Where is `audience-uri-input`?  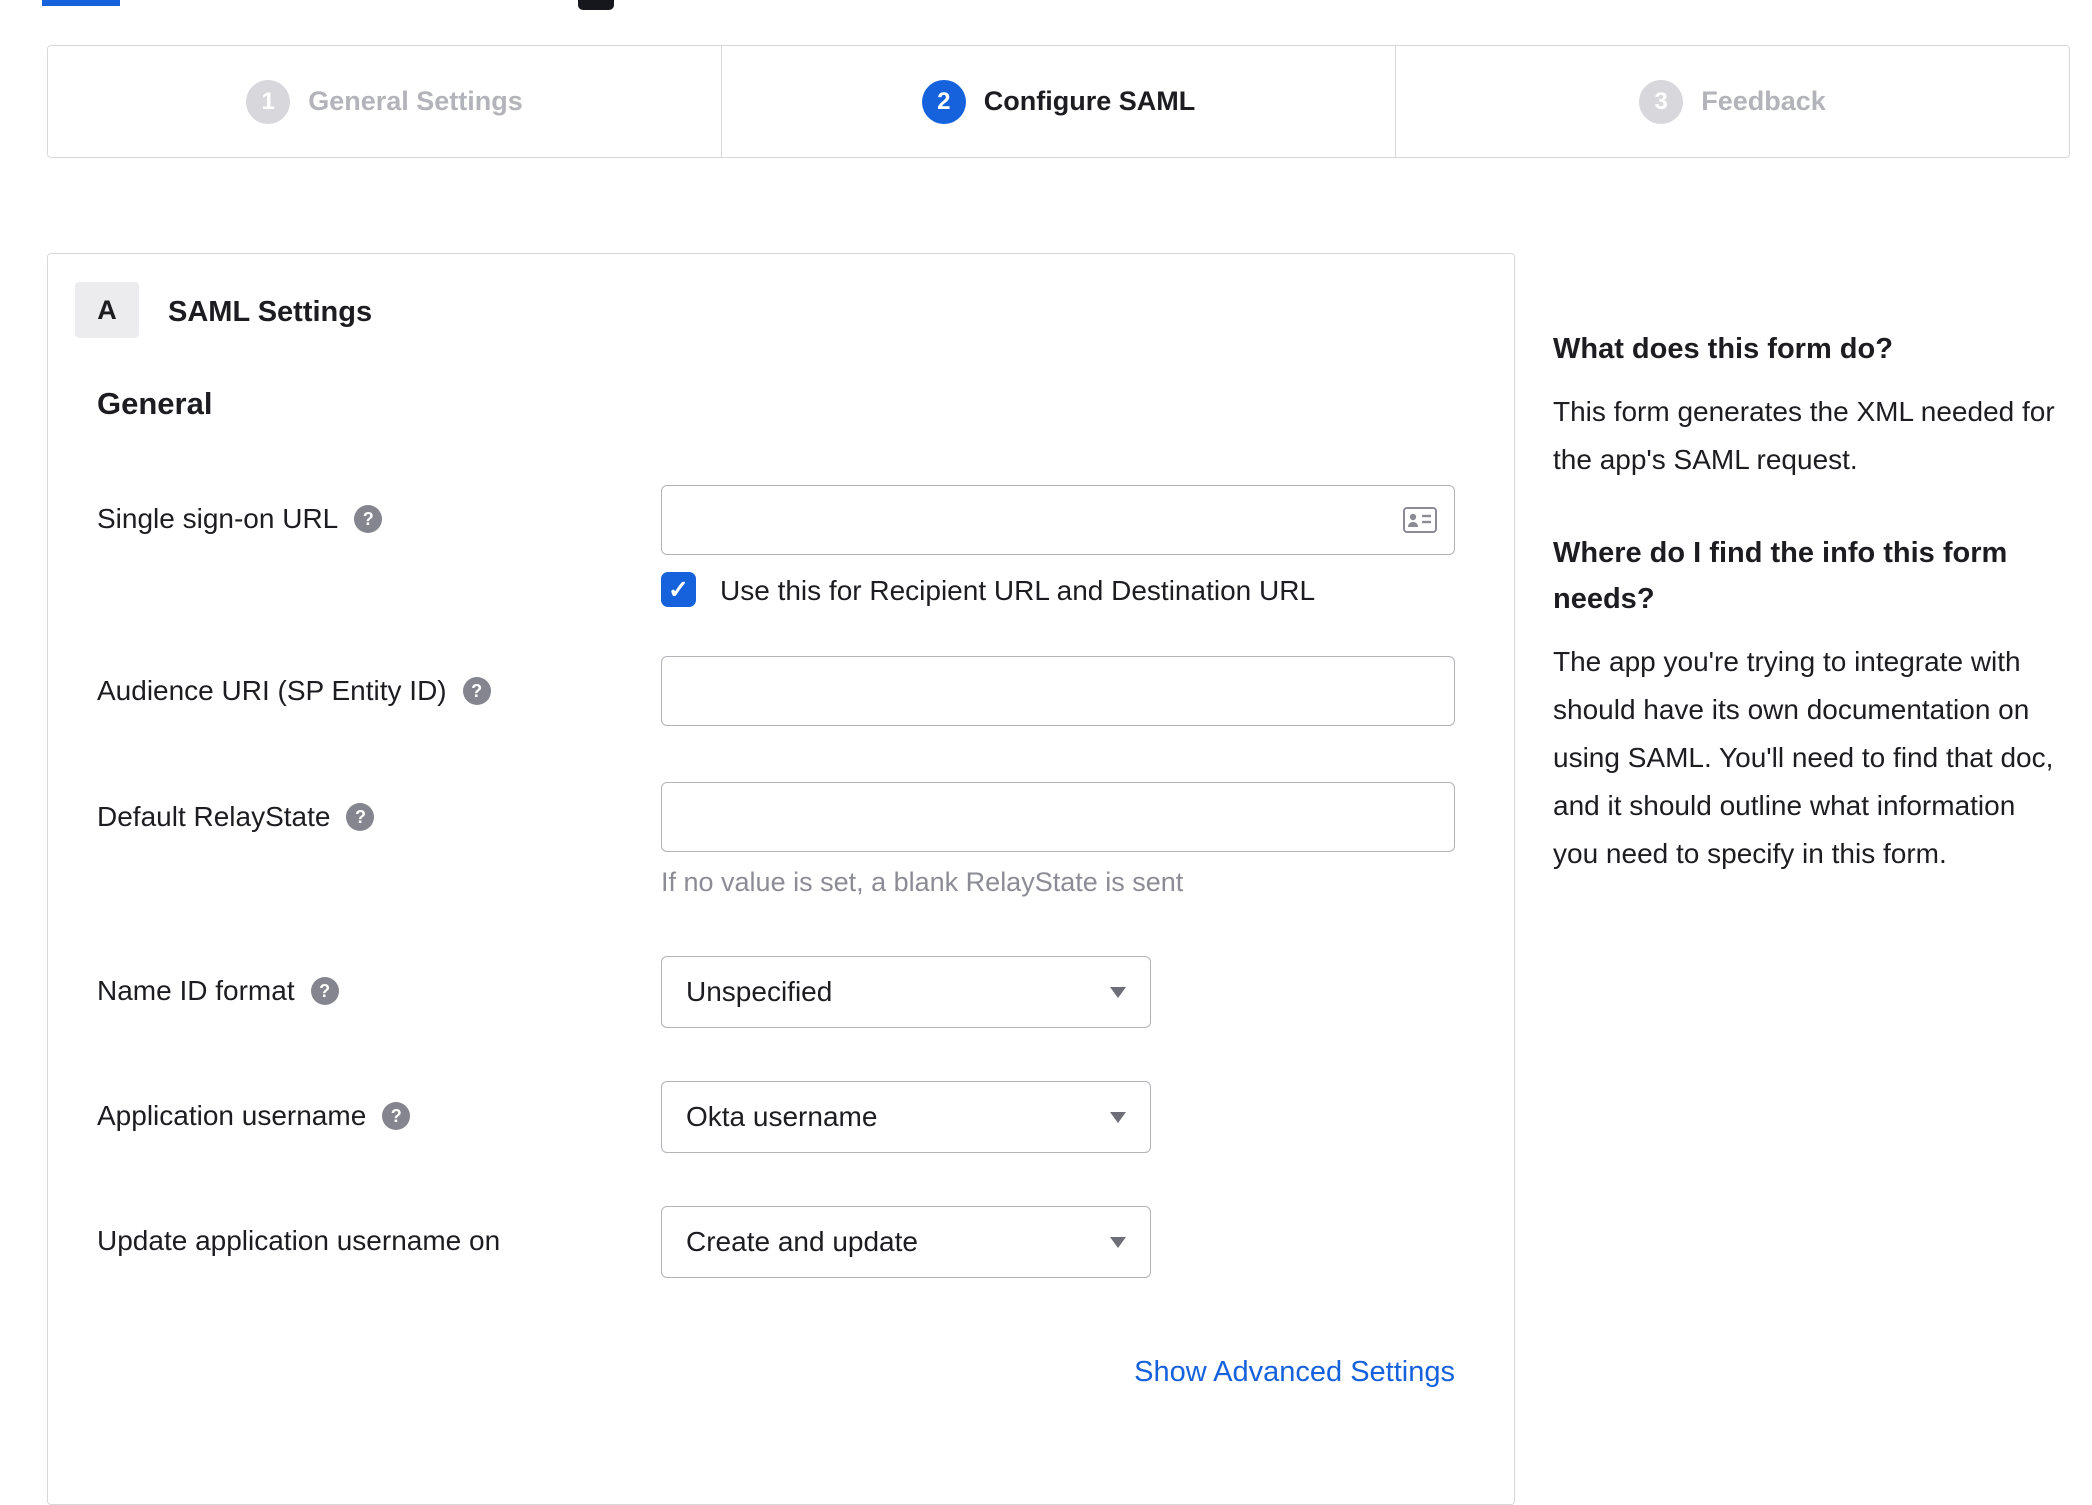
audience-uri-input is located at coordinates (1058, 691).